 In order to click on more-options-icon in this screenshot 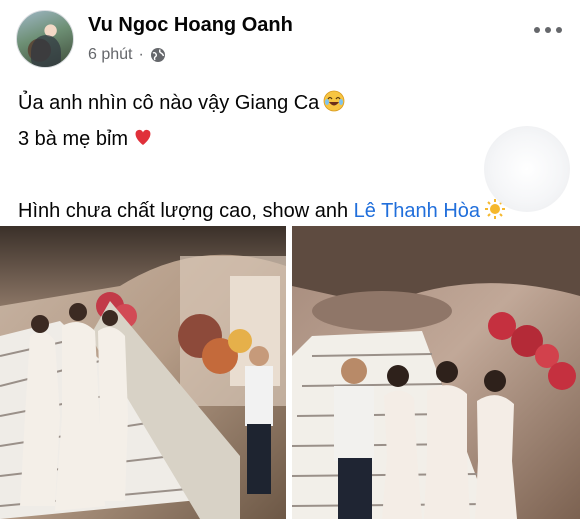, I will do `click(548, 30)`.